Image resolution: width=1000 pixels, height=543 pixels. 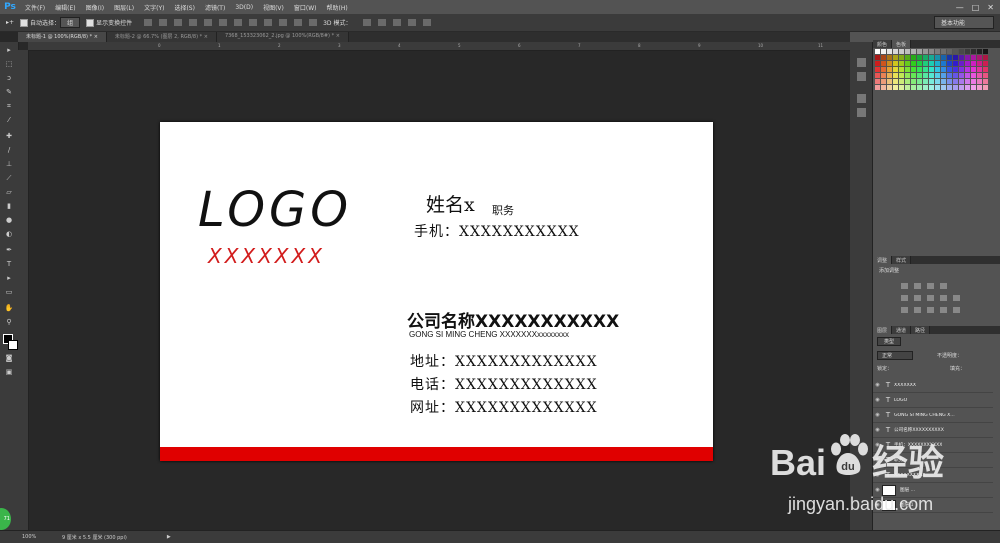 What do you see at coordinates (298, 22) in the screenshot?
I see `distribute-hcenter-icon` at bounding box center [298, 22].